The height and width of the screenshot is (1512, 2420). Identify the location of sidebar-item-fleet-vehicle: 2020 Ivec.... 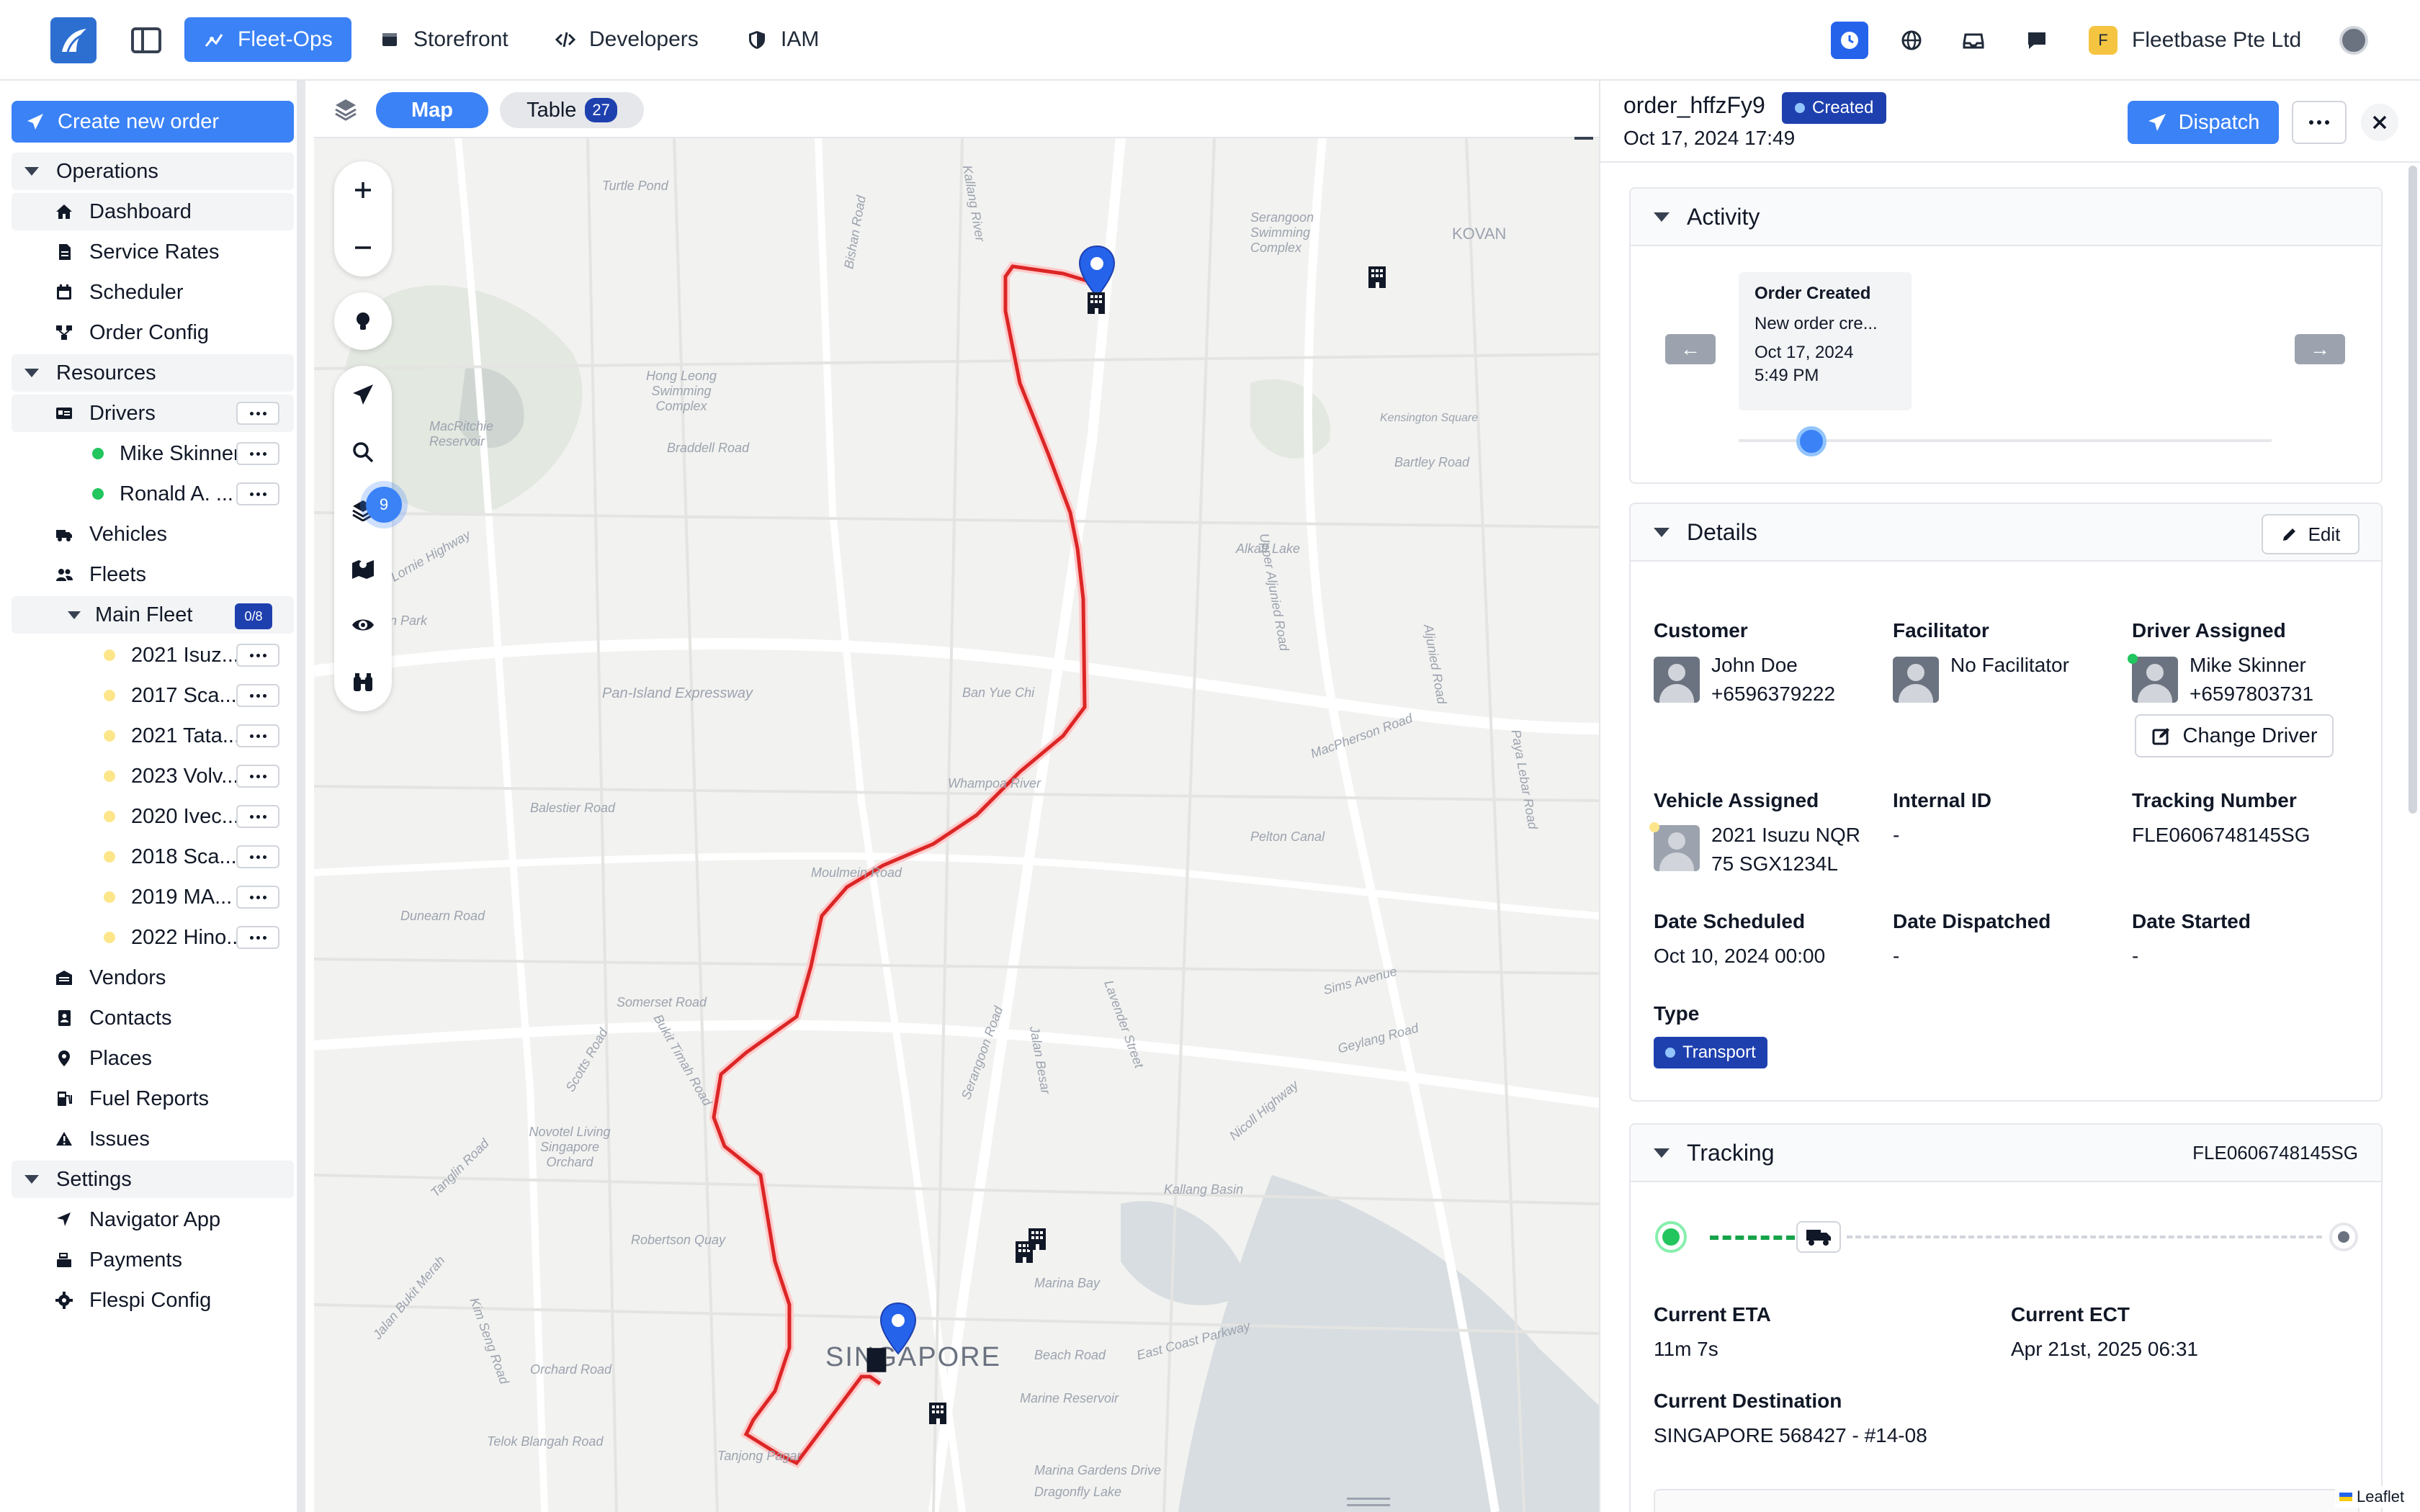
(153, 816).